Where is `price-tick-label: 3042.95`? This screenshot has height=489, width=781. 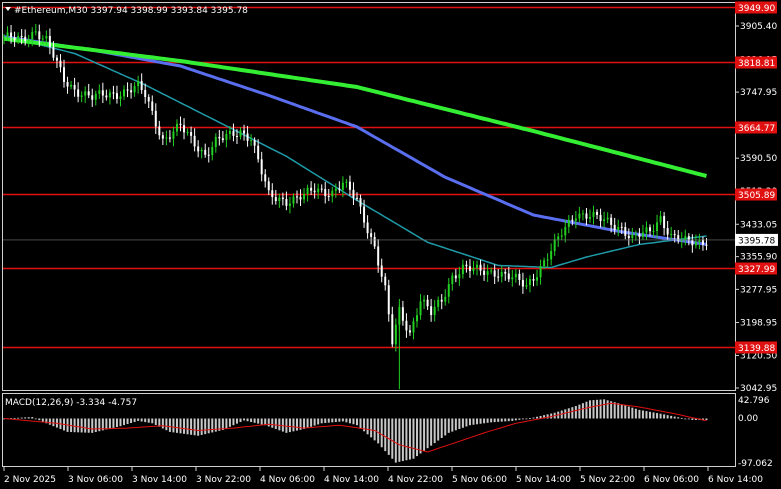 price-tick-label: 3042.95 is located at coordinates (758, 389).